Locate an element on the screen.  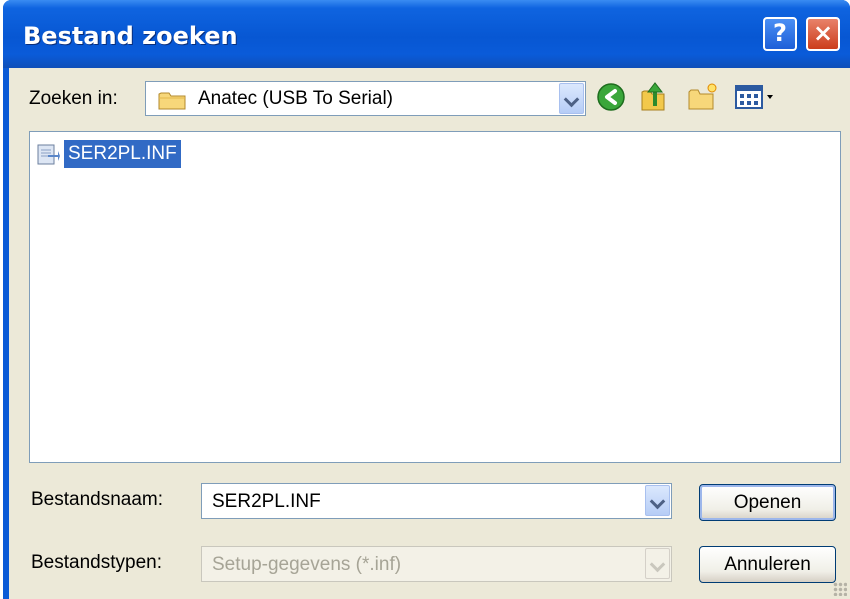
filetype-select: Setup-gegevens (*.inf) is located at coordinates (436, 564).